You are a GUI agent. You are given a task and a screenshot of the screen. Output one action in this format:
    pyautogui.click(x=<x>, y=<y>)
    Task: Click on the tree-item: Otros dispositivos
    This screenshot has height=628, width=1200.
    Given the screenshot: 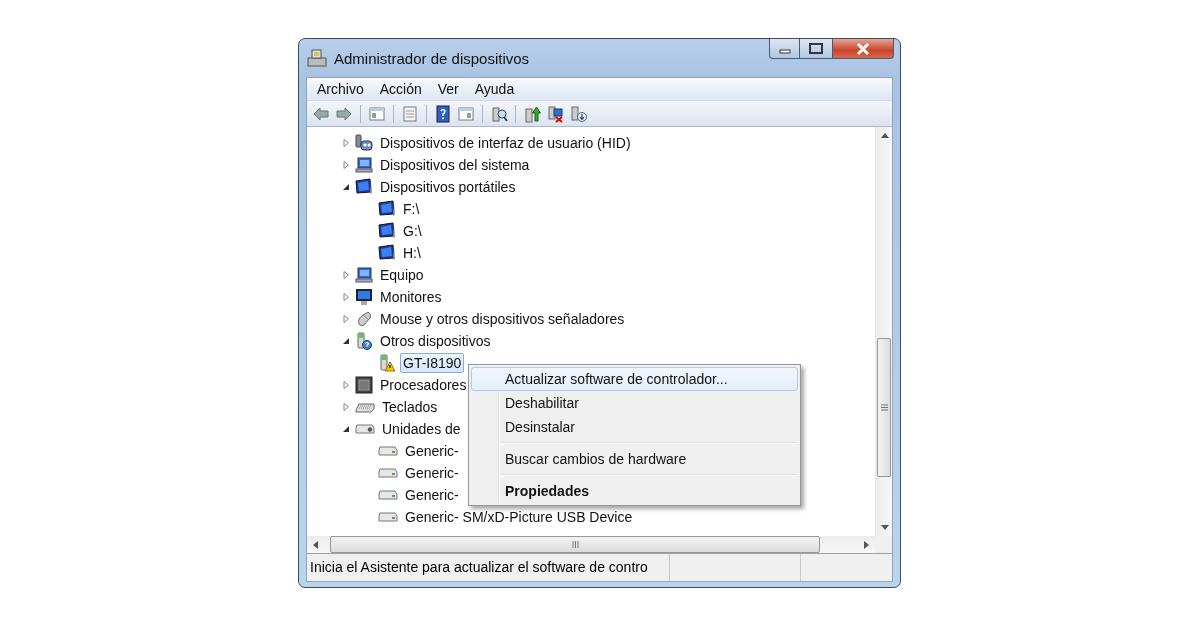 What is the action you would take?
    pyautogui.click(x=435, y=341)
    